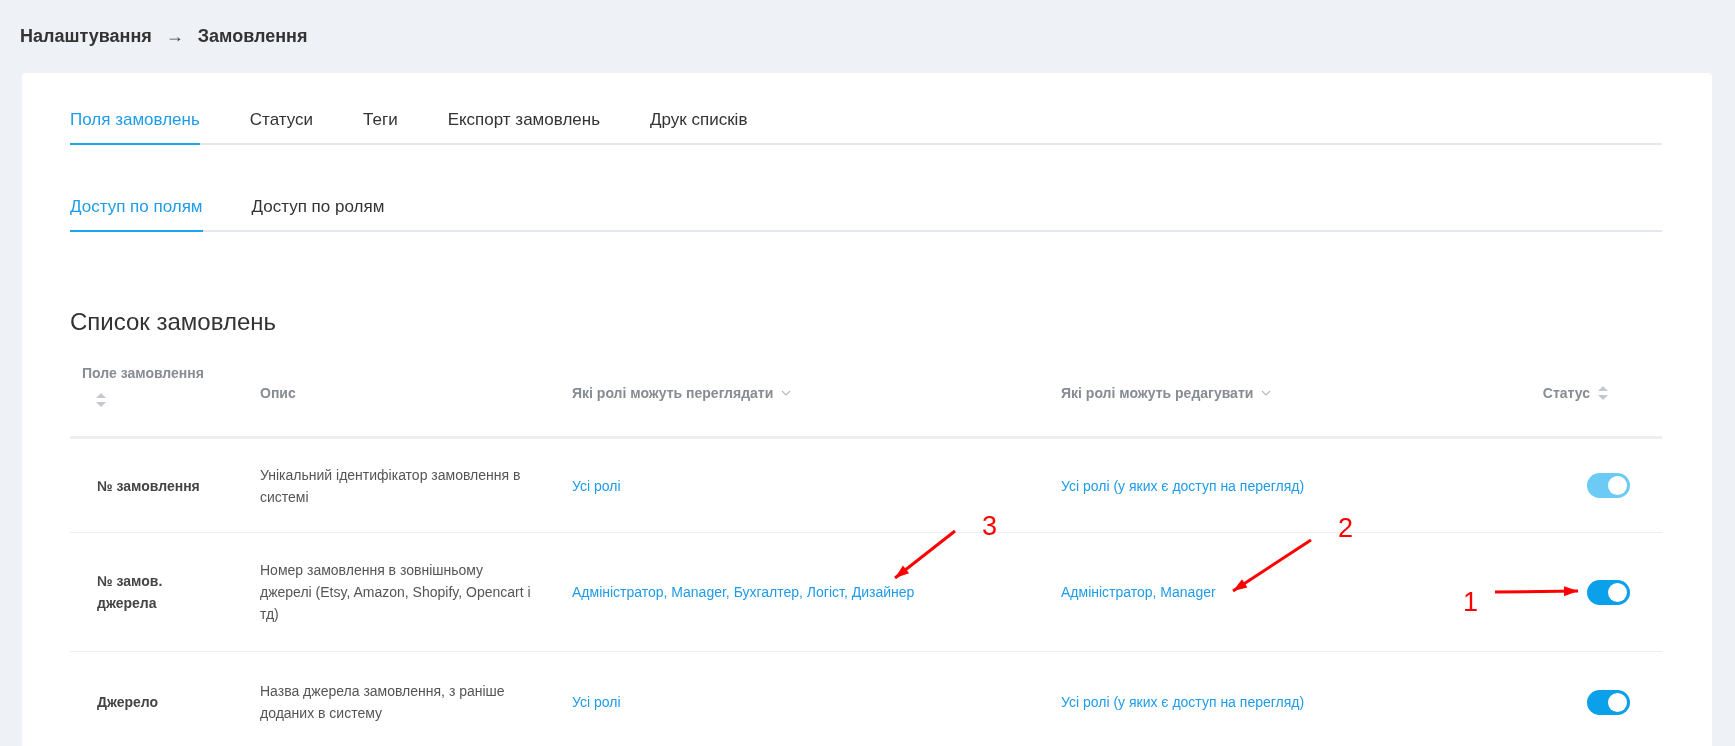 This screenshot has width=1735, height=746. What do you see at coordinates (383, 702) in the screenshot?
I see `field-description: Назва джерела замовлення, з раніше доданих в систему` at bounding box center [383, 702].